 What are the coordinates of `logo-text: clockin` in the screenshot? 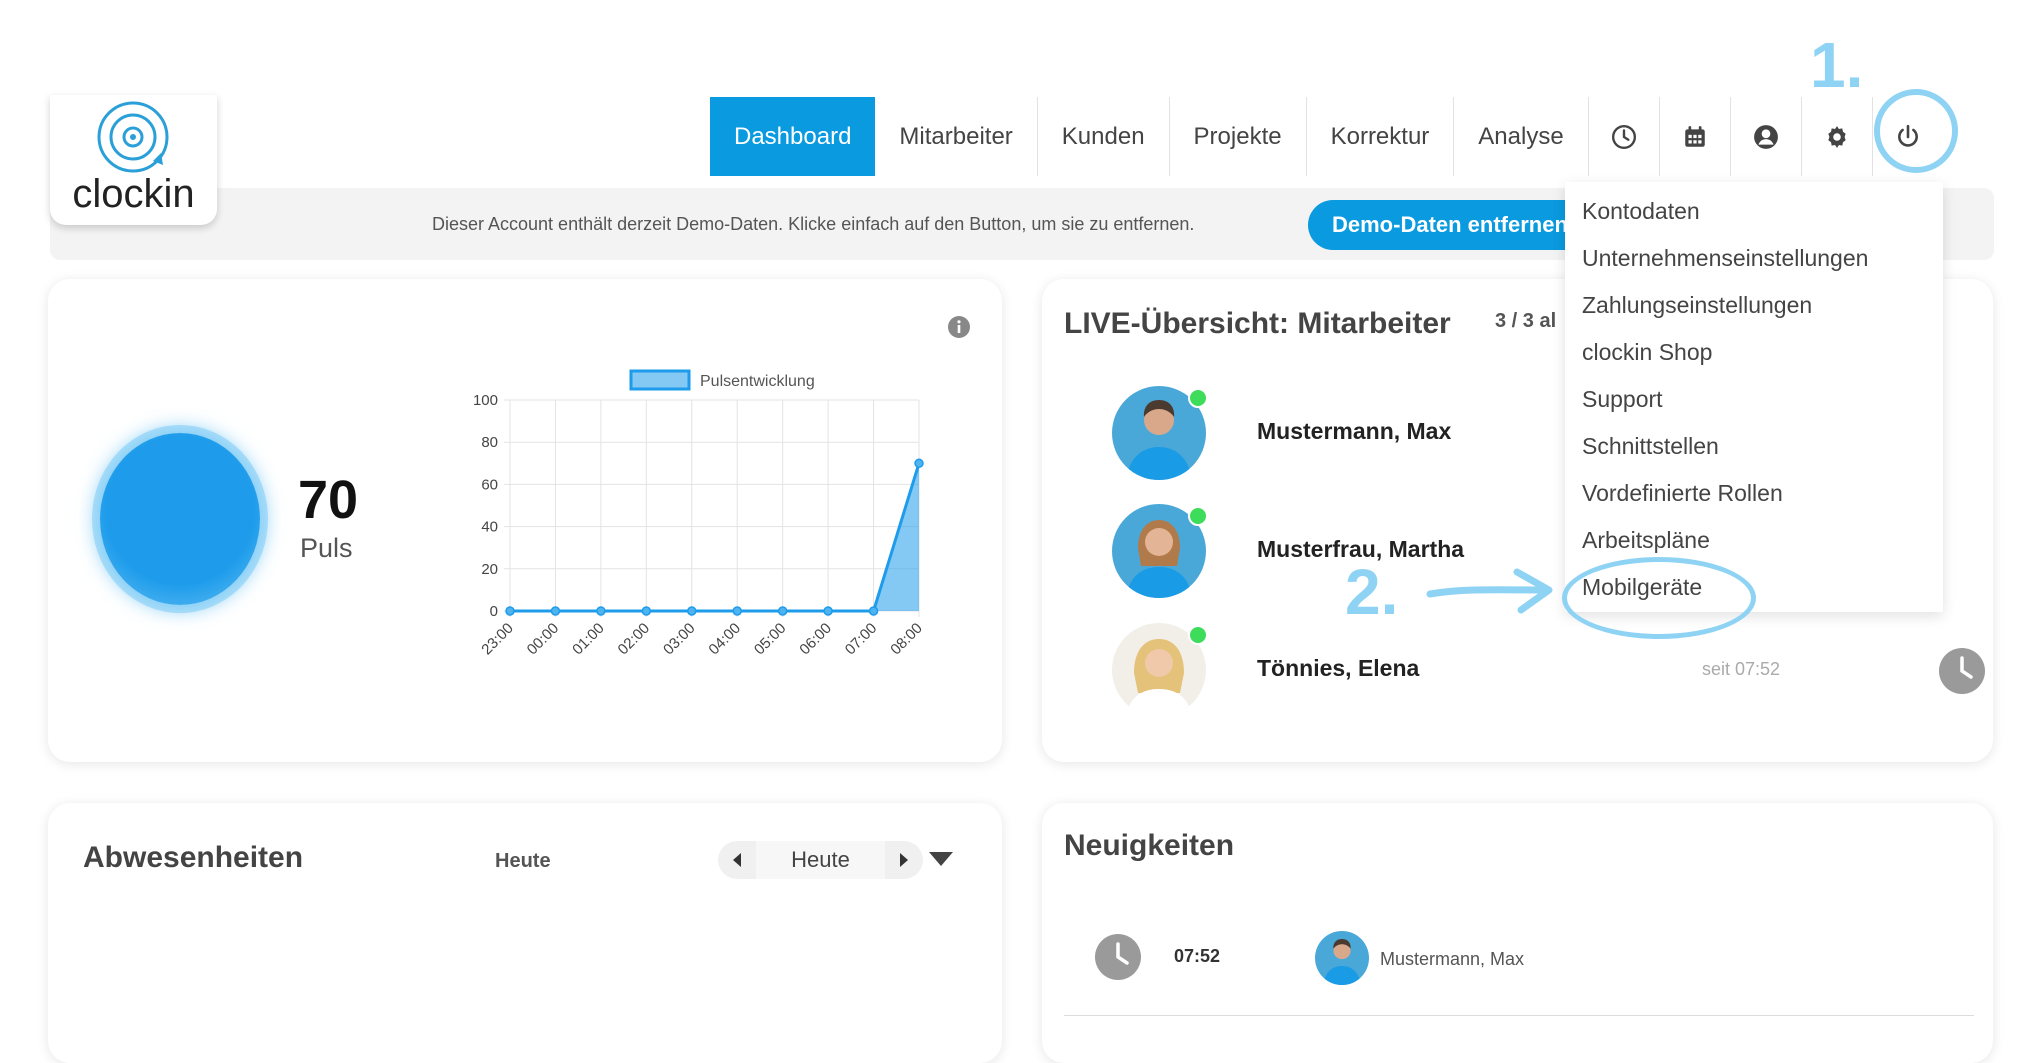 It's located at (133, 194).